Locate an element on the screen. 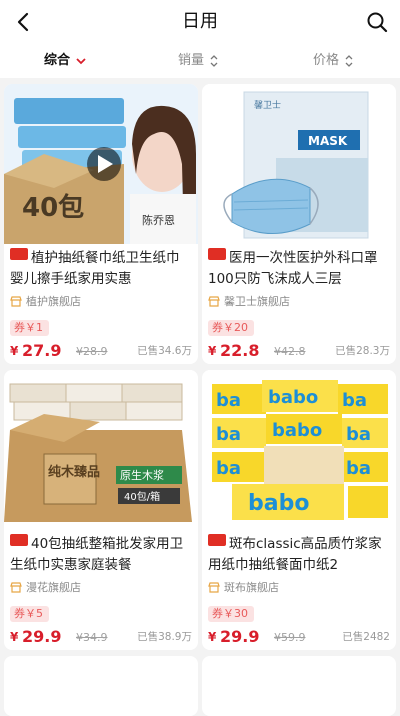 Image resolution: width=400 pixels, height=716 pixels. chevron-down-icon is located at coordinates (81, 60).